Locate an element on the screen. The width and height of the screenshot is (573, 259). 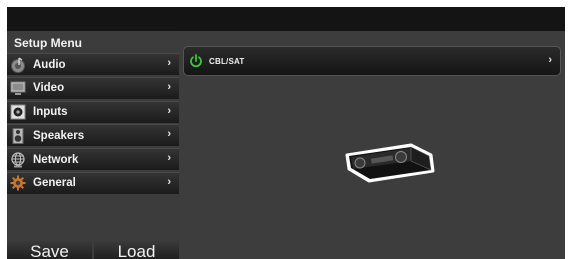
globe-icon is located at coordinates (18, 160).